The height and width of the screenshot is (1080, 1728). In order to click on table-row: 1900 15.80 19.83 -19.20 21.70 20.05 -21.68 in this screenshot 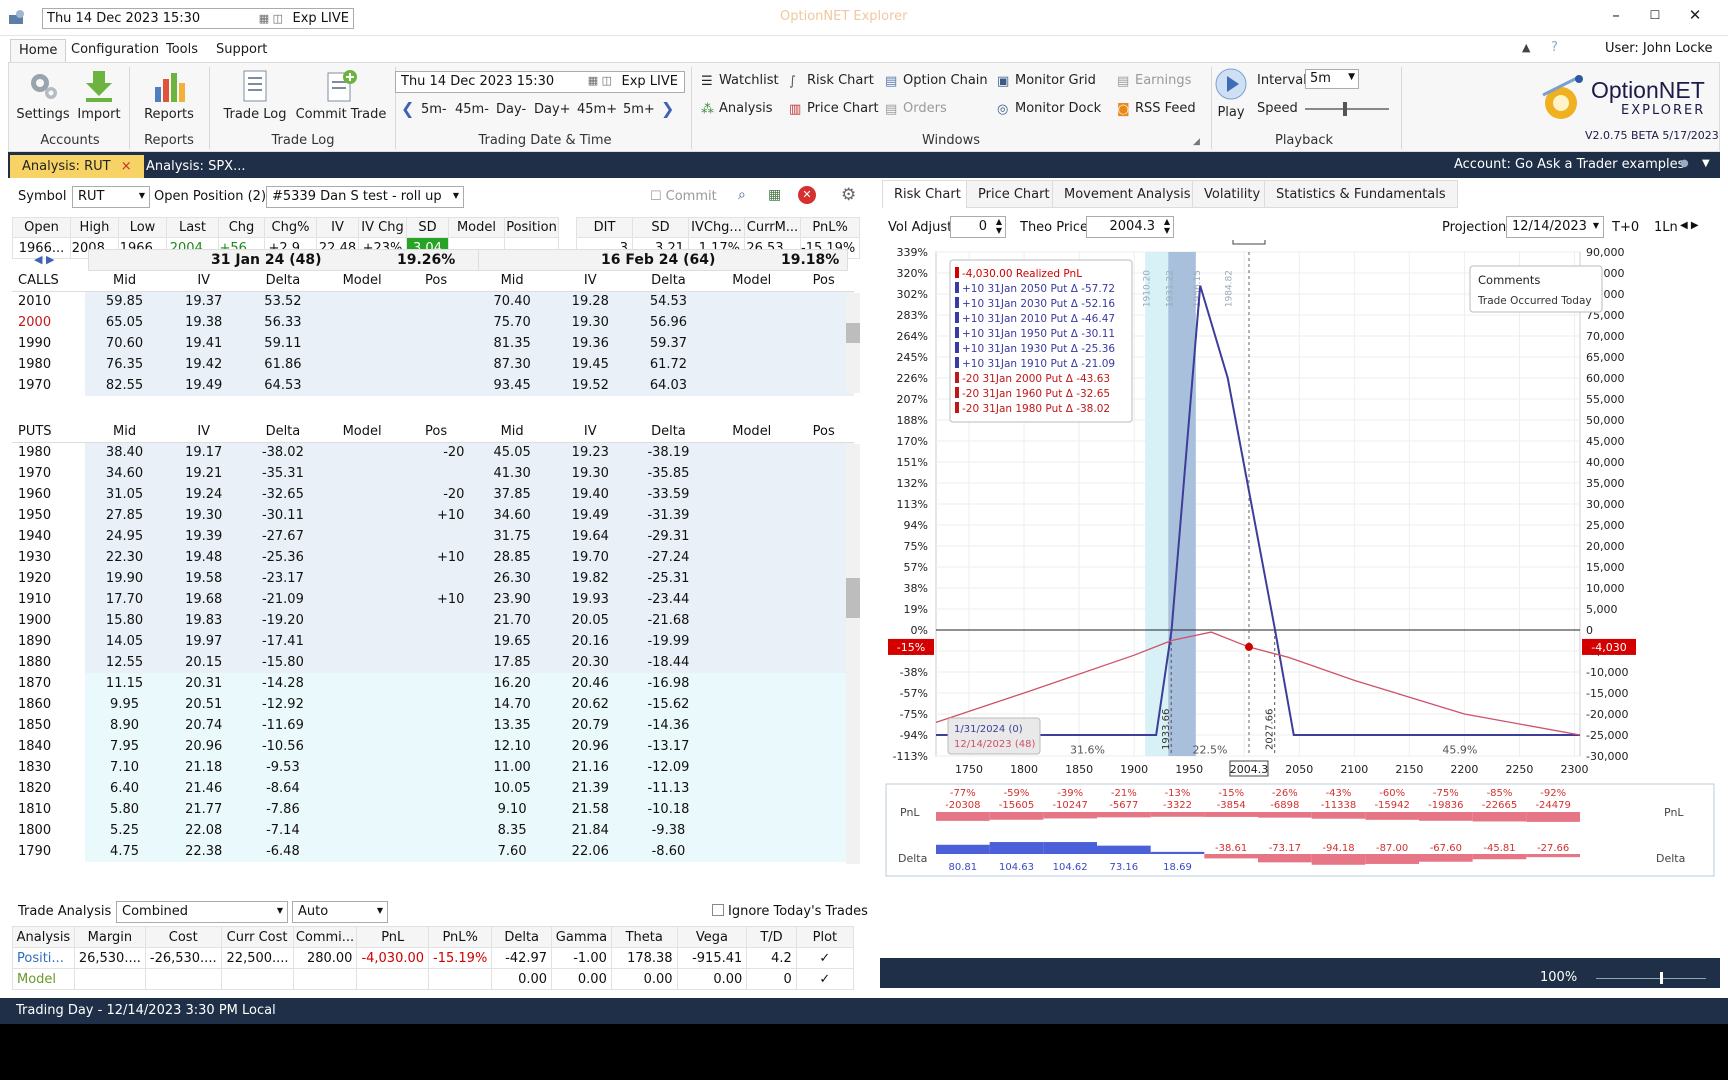, I will do `click(433, 620)`.